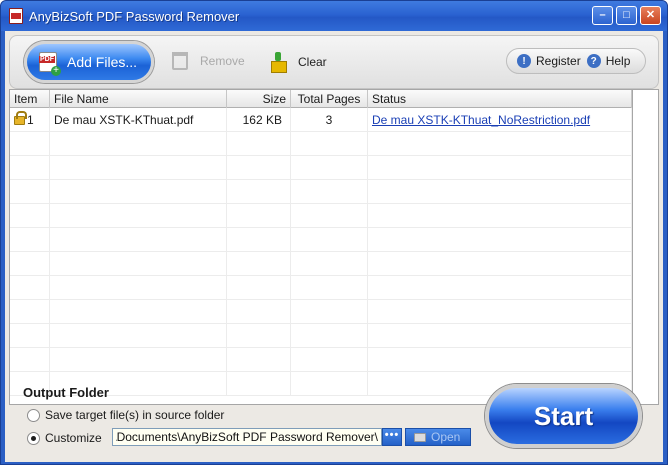 The width and height of the screenshot is (668, 465). I want to click on status-cell: De mau XSTK-KThuat_NoRestriction.pdf, so click(500, 120).